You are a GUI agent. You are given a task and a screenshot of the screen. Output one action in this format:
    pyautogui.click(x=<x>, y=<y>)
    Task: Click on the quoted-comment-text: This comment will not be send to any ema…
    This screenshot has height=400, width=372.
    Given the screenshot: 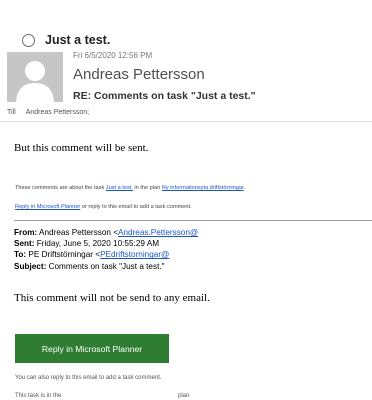 What is the action you would take?
    pyautogui.click(x=112, y=298)
    